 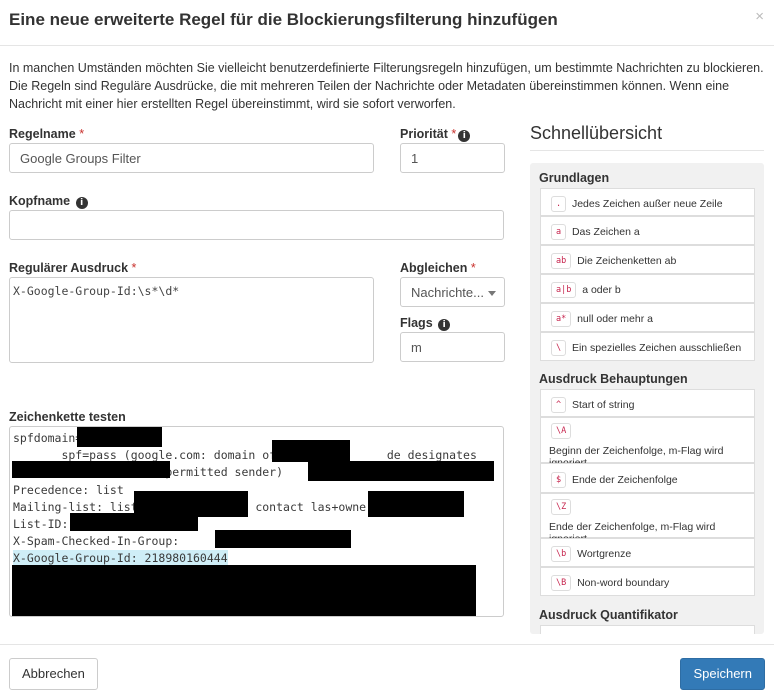 I want to click on section-title-quantifiers: Ausdruck Quantifikator, so click(x=608, y=615).